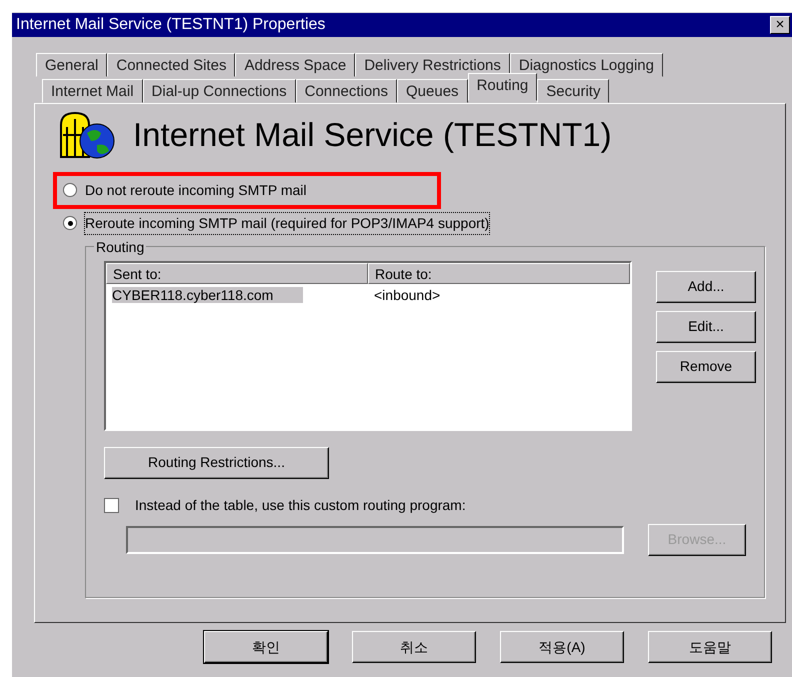 This screenshot has width=792, height=677. What do you see at coordinates (710, 647) in the screenshot?
I see `dialog-button: 도움말` at bounding box center [710, 647].